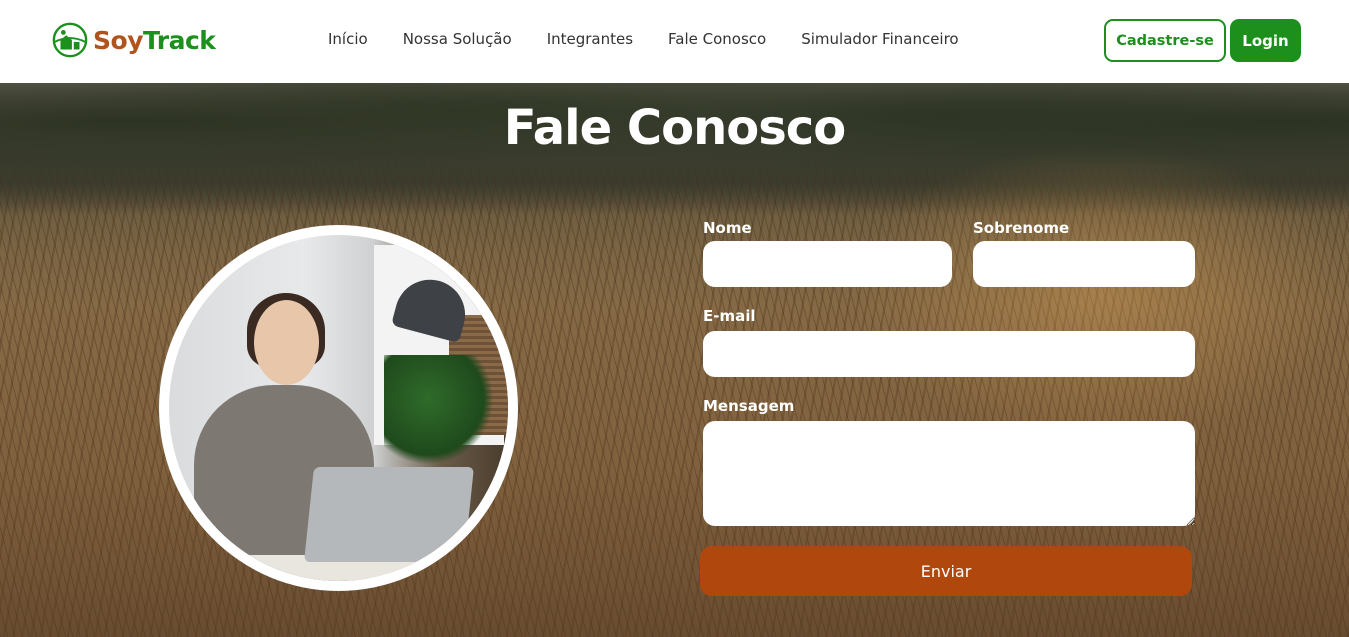 This screenshot has width=1349, height=637. What do you see at coordinates (949, 354) in the screenshot?
I see `email-field` at bounding box center [949, 354].